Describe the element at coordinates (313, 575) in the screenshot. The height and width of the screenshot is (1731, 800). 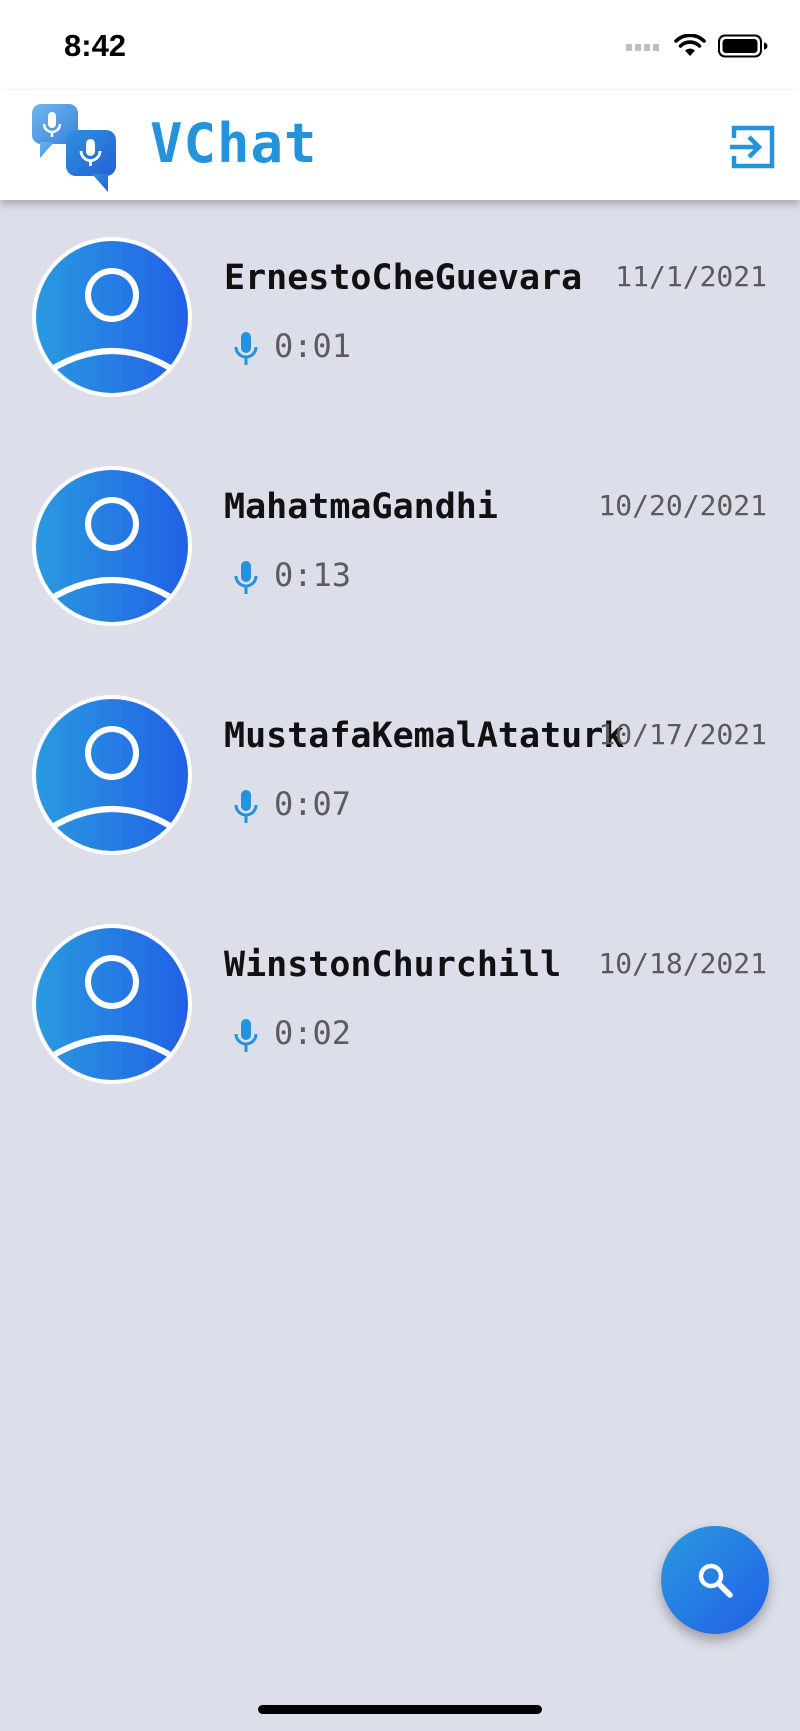
I see `voice-duration: 0:13` at that location.